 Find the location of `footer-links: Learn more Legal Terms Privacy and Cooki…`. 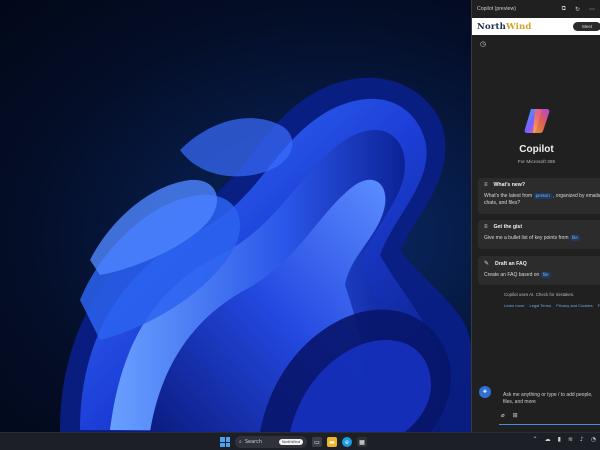

footer-links: Learn more Legal Terms Privacy and Cooki… is located at coordinates (552, 305).